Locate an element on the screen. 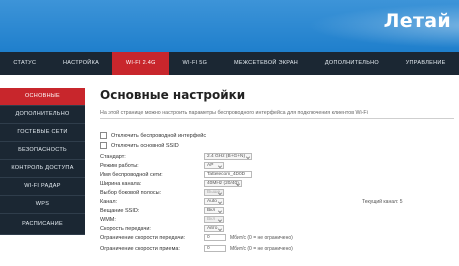 The image size is (459, 266). sidebar-item-wps: WPS is located at coordinates (42, 205).